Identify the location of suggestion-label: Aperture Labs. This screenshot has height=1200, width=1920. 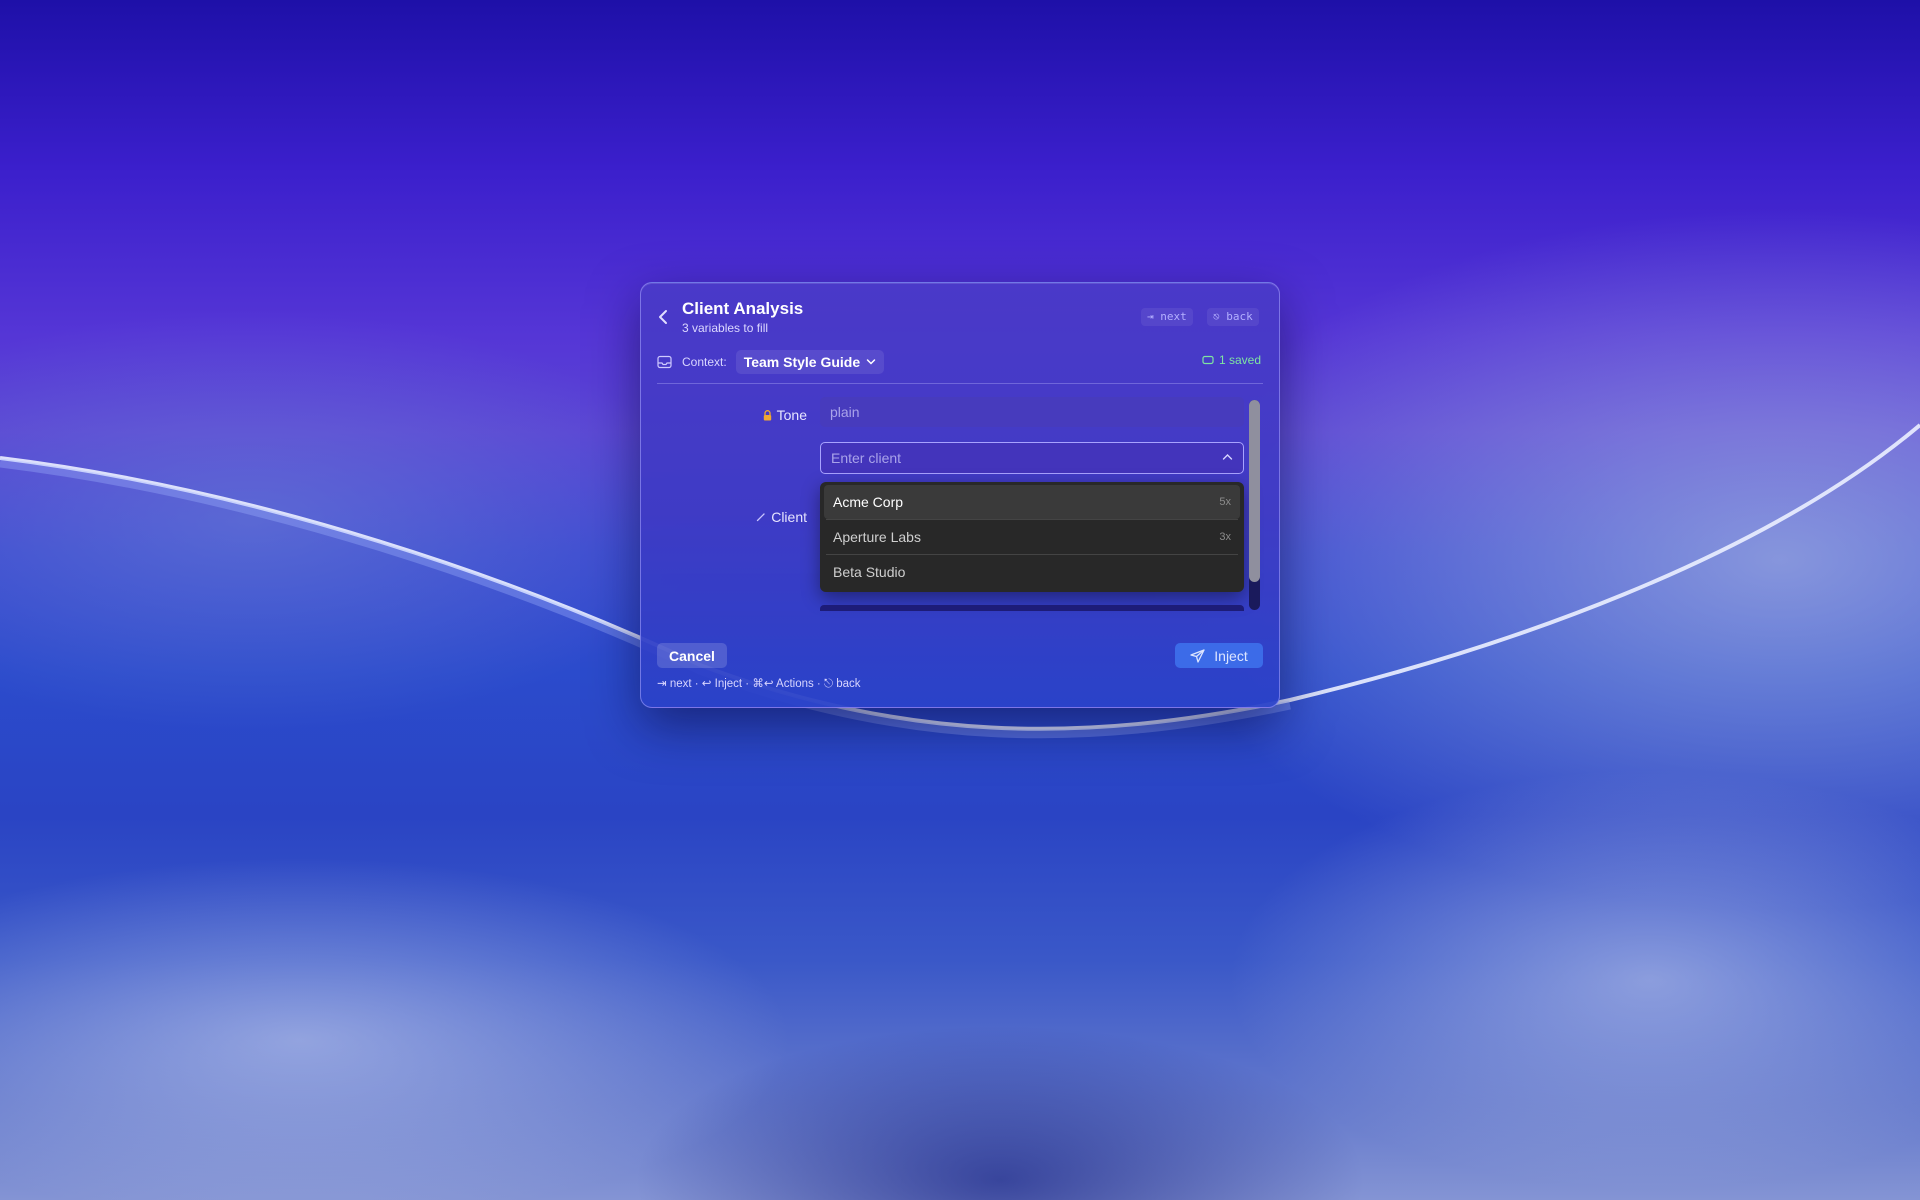
(877, 537).